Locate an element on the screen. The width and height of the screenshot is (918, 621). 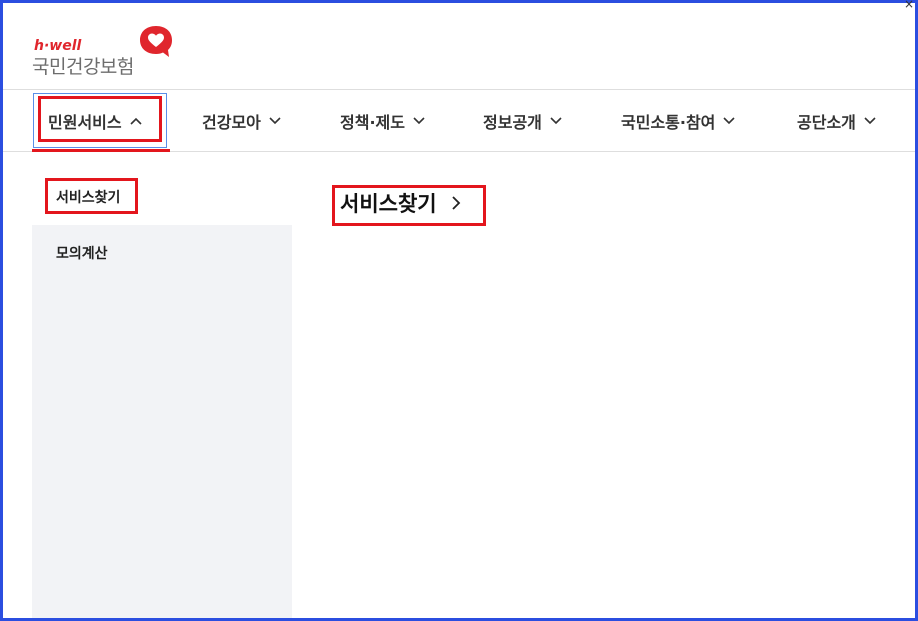
nav-item-about: 공단소개 is located at coordinates (836, 120).